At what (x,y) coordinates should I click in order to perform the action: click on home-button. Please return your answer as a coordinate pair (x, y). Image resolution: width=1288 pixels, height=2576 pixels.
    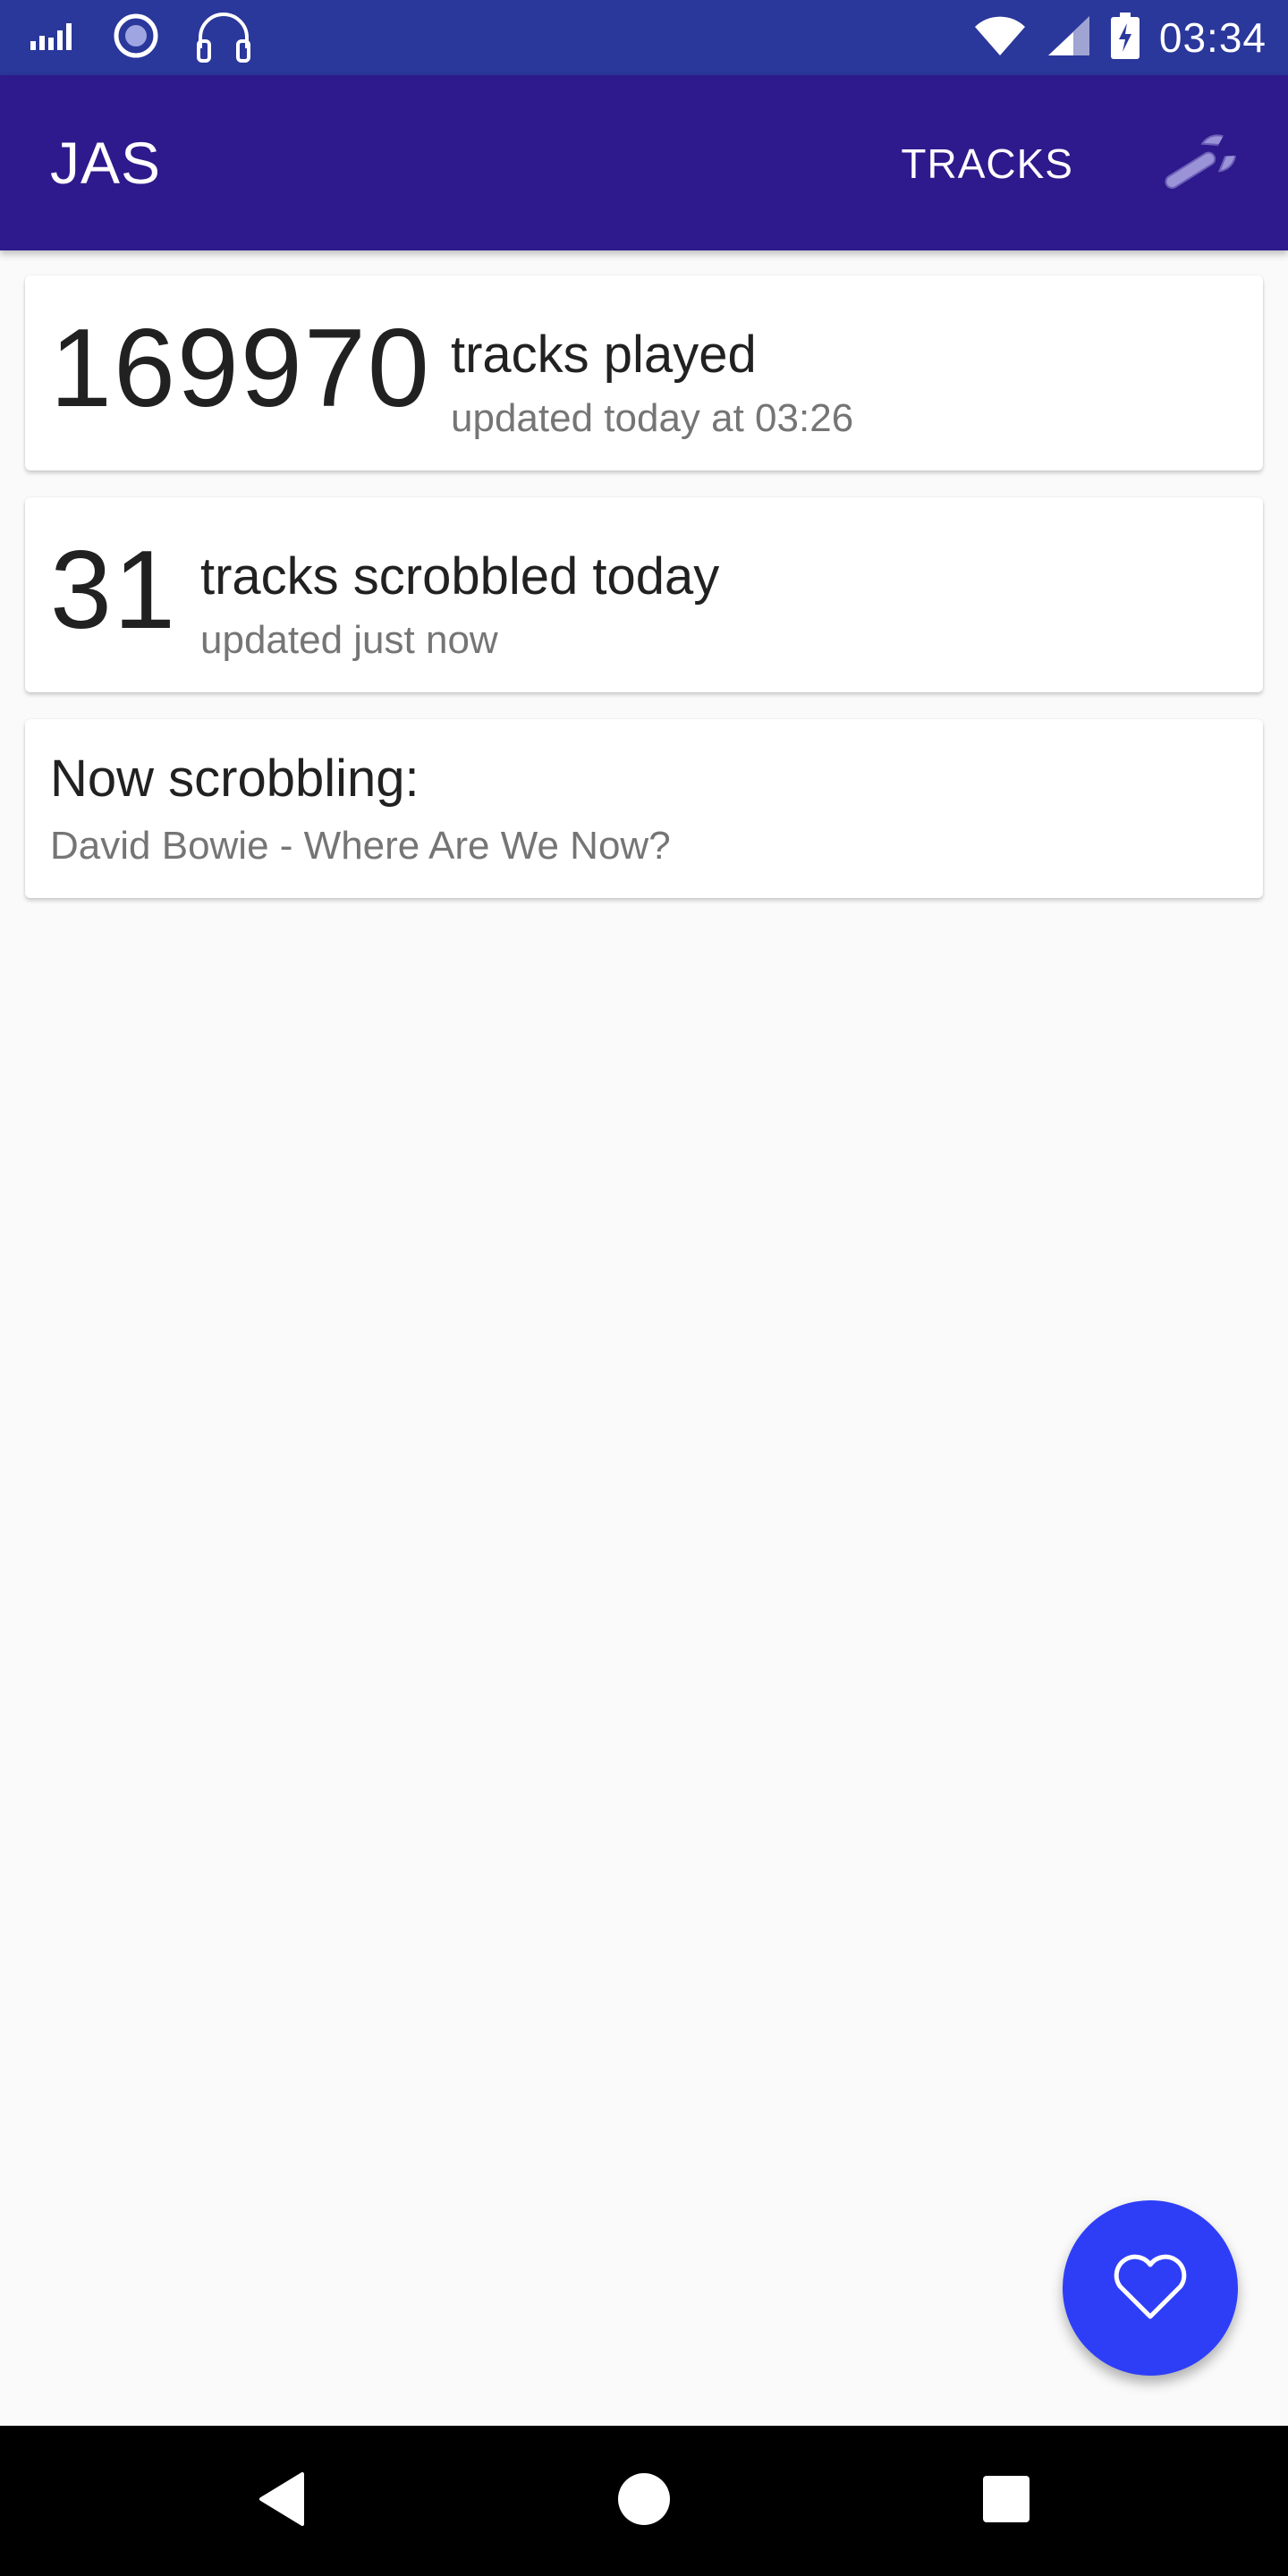
    Looking at the image, I should click on (644, 2501).